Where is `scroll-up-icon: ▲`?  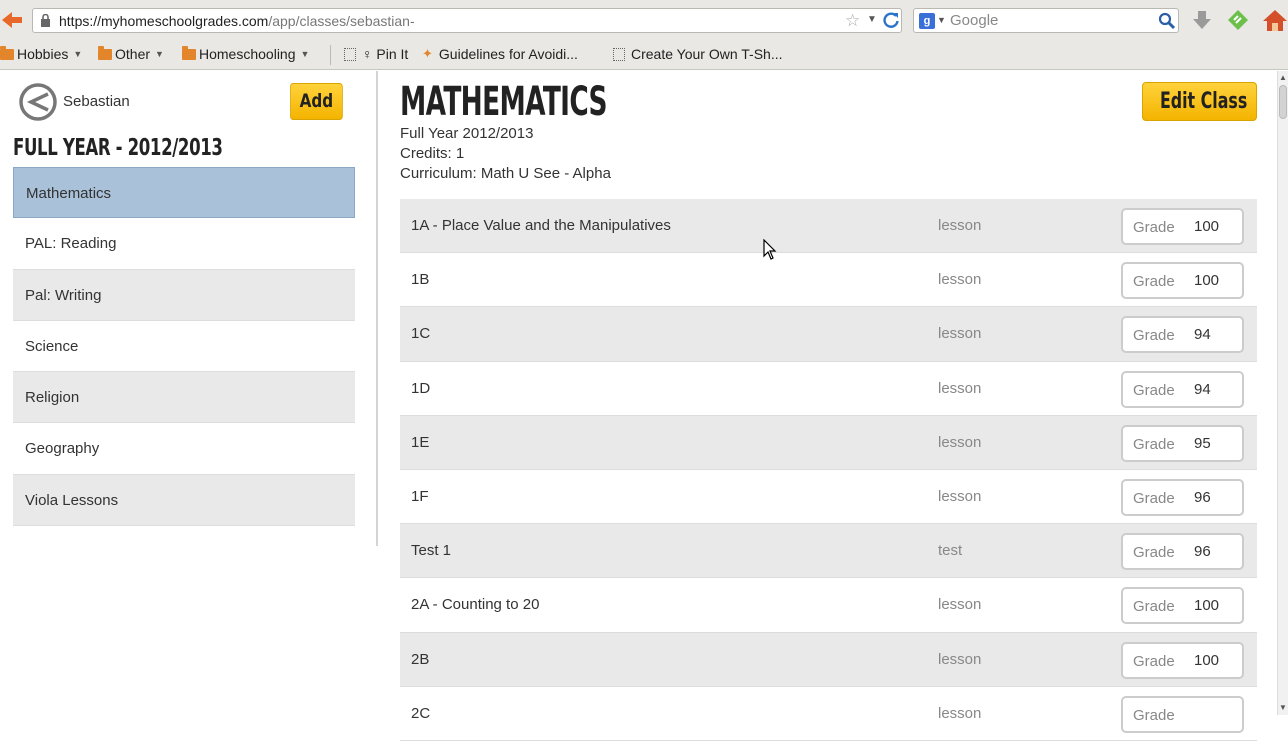
scroll-up-icon: ▲ is located at coordinates (1283, 77).